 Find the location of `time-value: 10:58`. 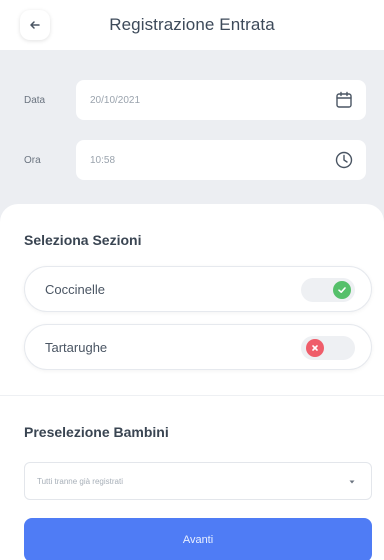

time-value: 10:58 is located at coordinates (103, 160).